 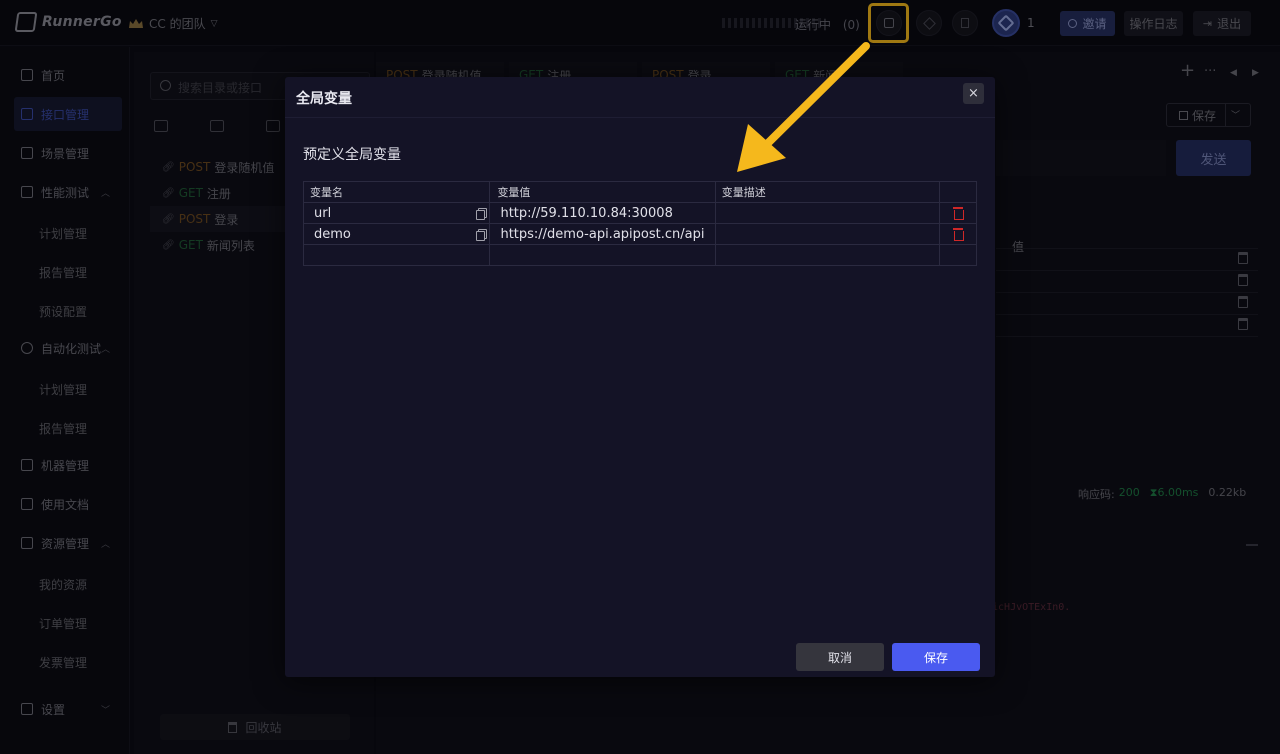 I want to click on close-icon: ×, so click(x=973, y=93).